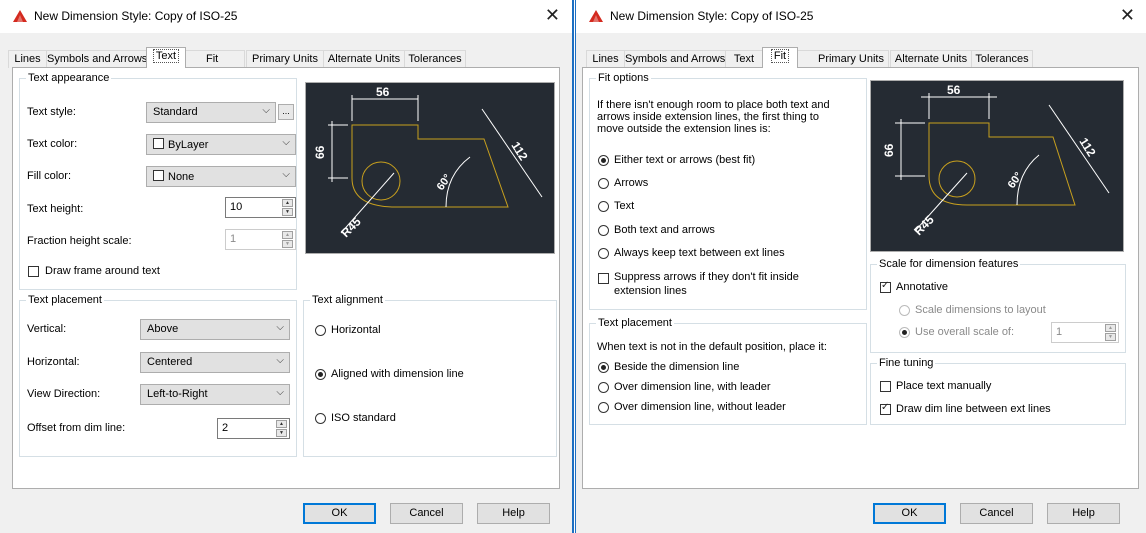 The image size is (1146, 533). I want to click on radio-over-without-leader, so click(603, 407).